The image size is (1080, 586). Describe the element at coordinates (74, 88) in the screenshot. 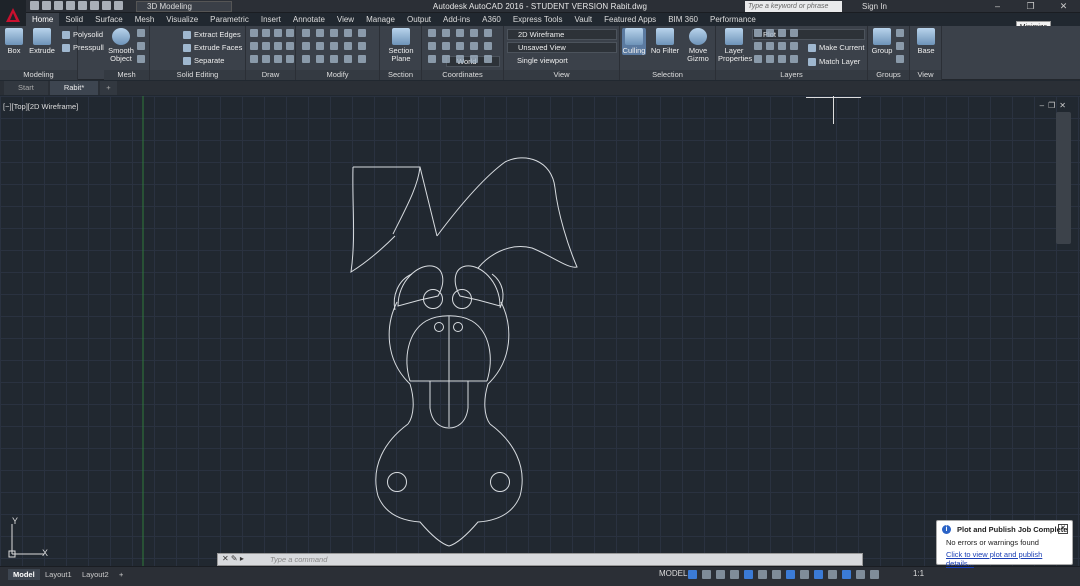

I see `file-tab-rabit: Rabit*` at that location.